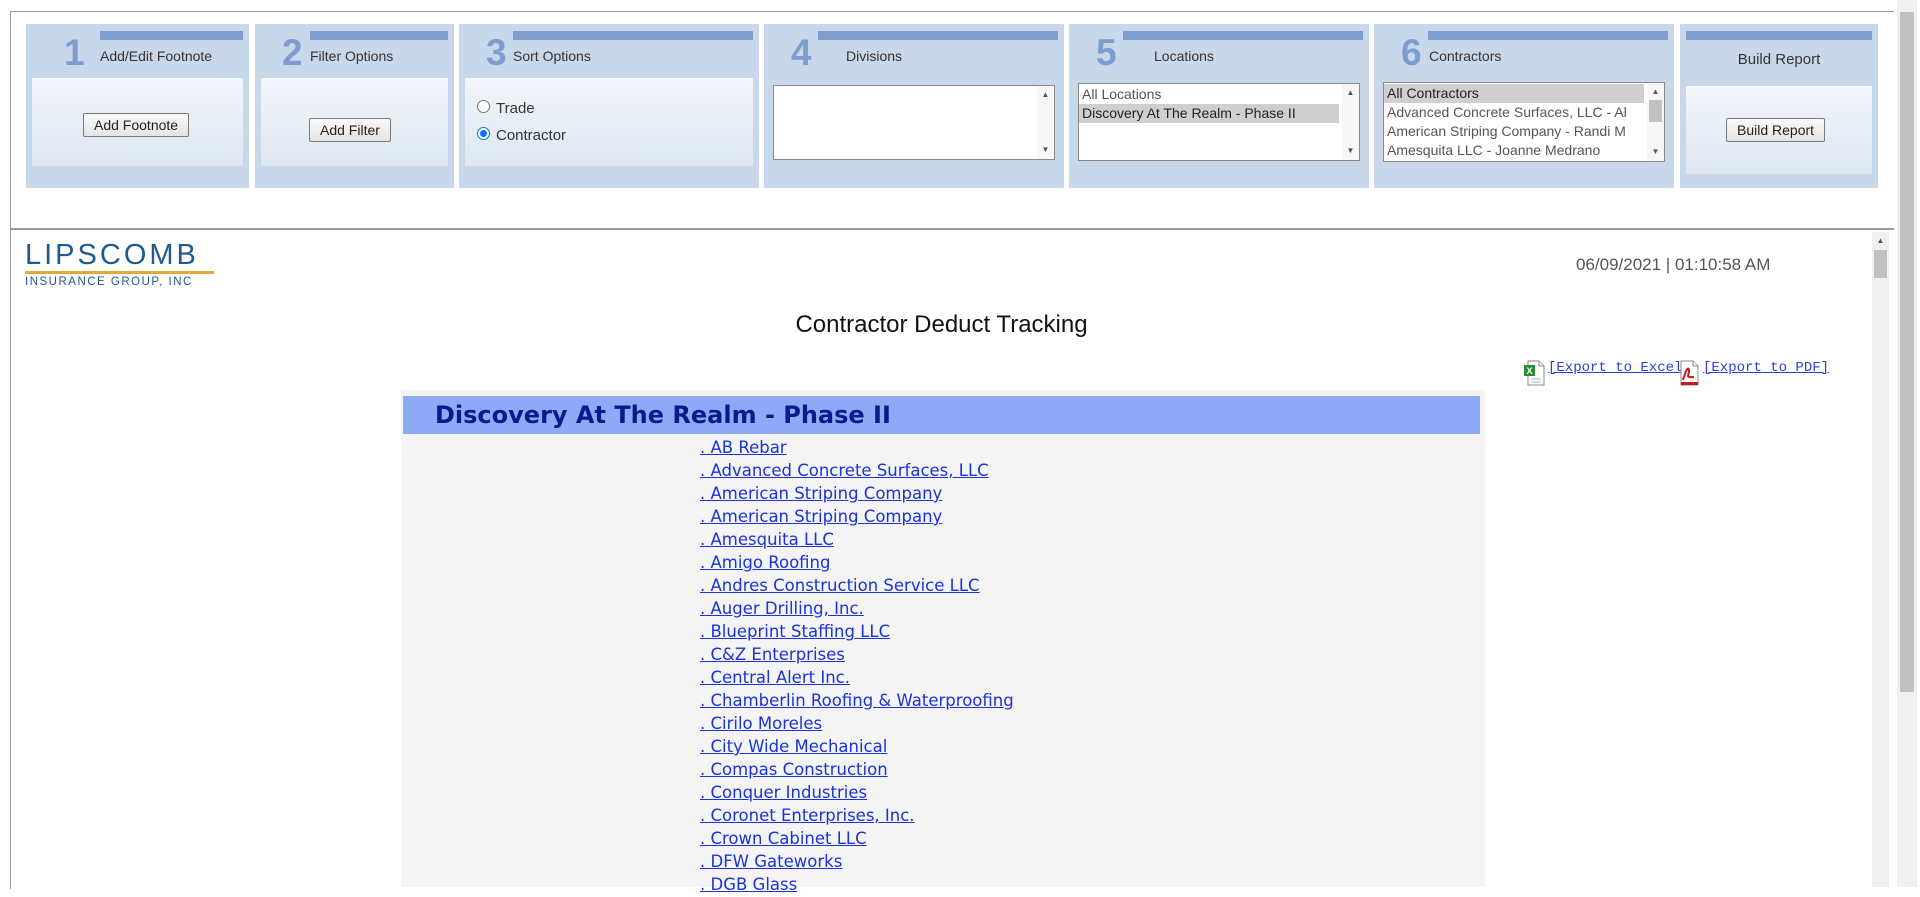 This screenshot has width=1920, height=897. I want to click on contractor-link: . Cirilo Moreles, so click(761, 723).